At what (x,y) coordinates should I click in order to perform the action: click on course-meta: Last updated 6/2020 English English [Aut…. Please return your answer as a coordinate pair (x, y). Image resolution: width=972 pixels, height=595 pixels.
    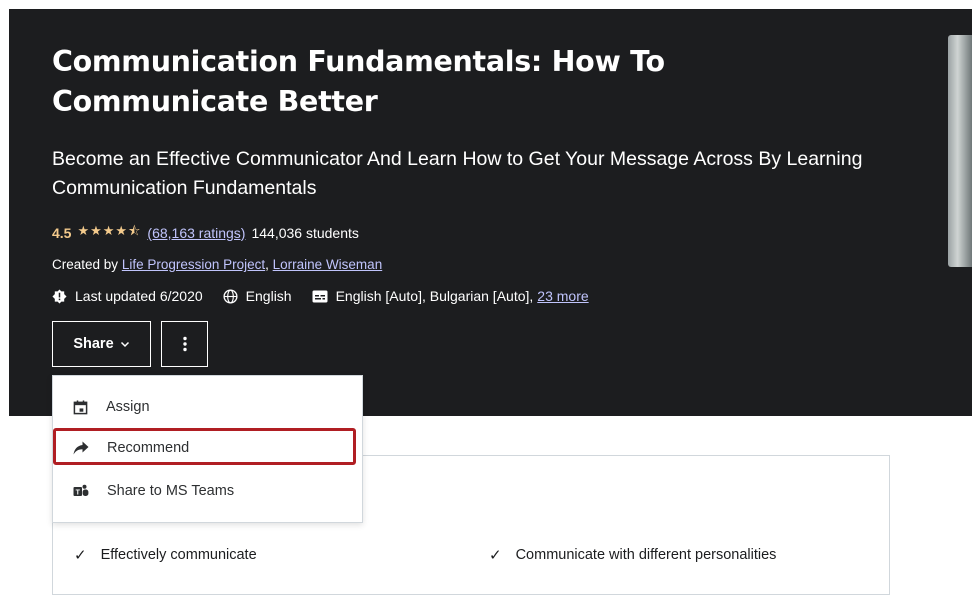
    Looking at the image, I should click on (330, 296).